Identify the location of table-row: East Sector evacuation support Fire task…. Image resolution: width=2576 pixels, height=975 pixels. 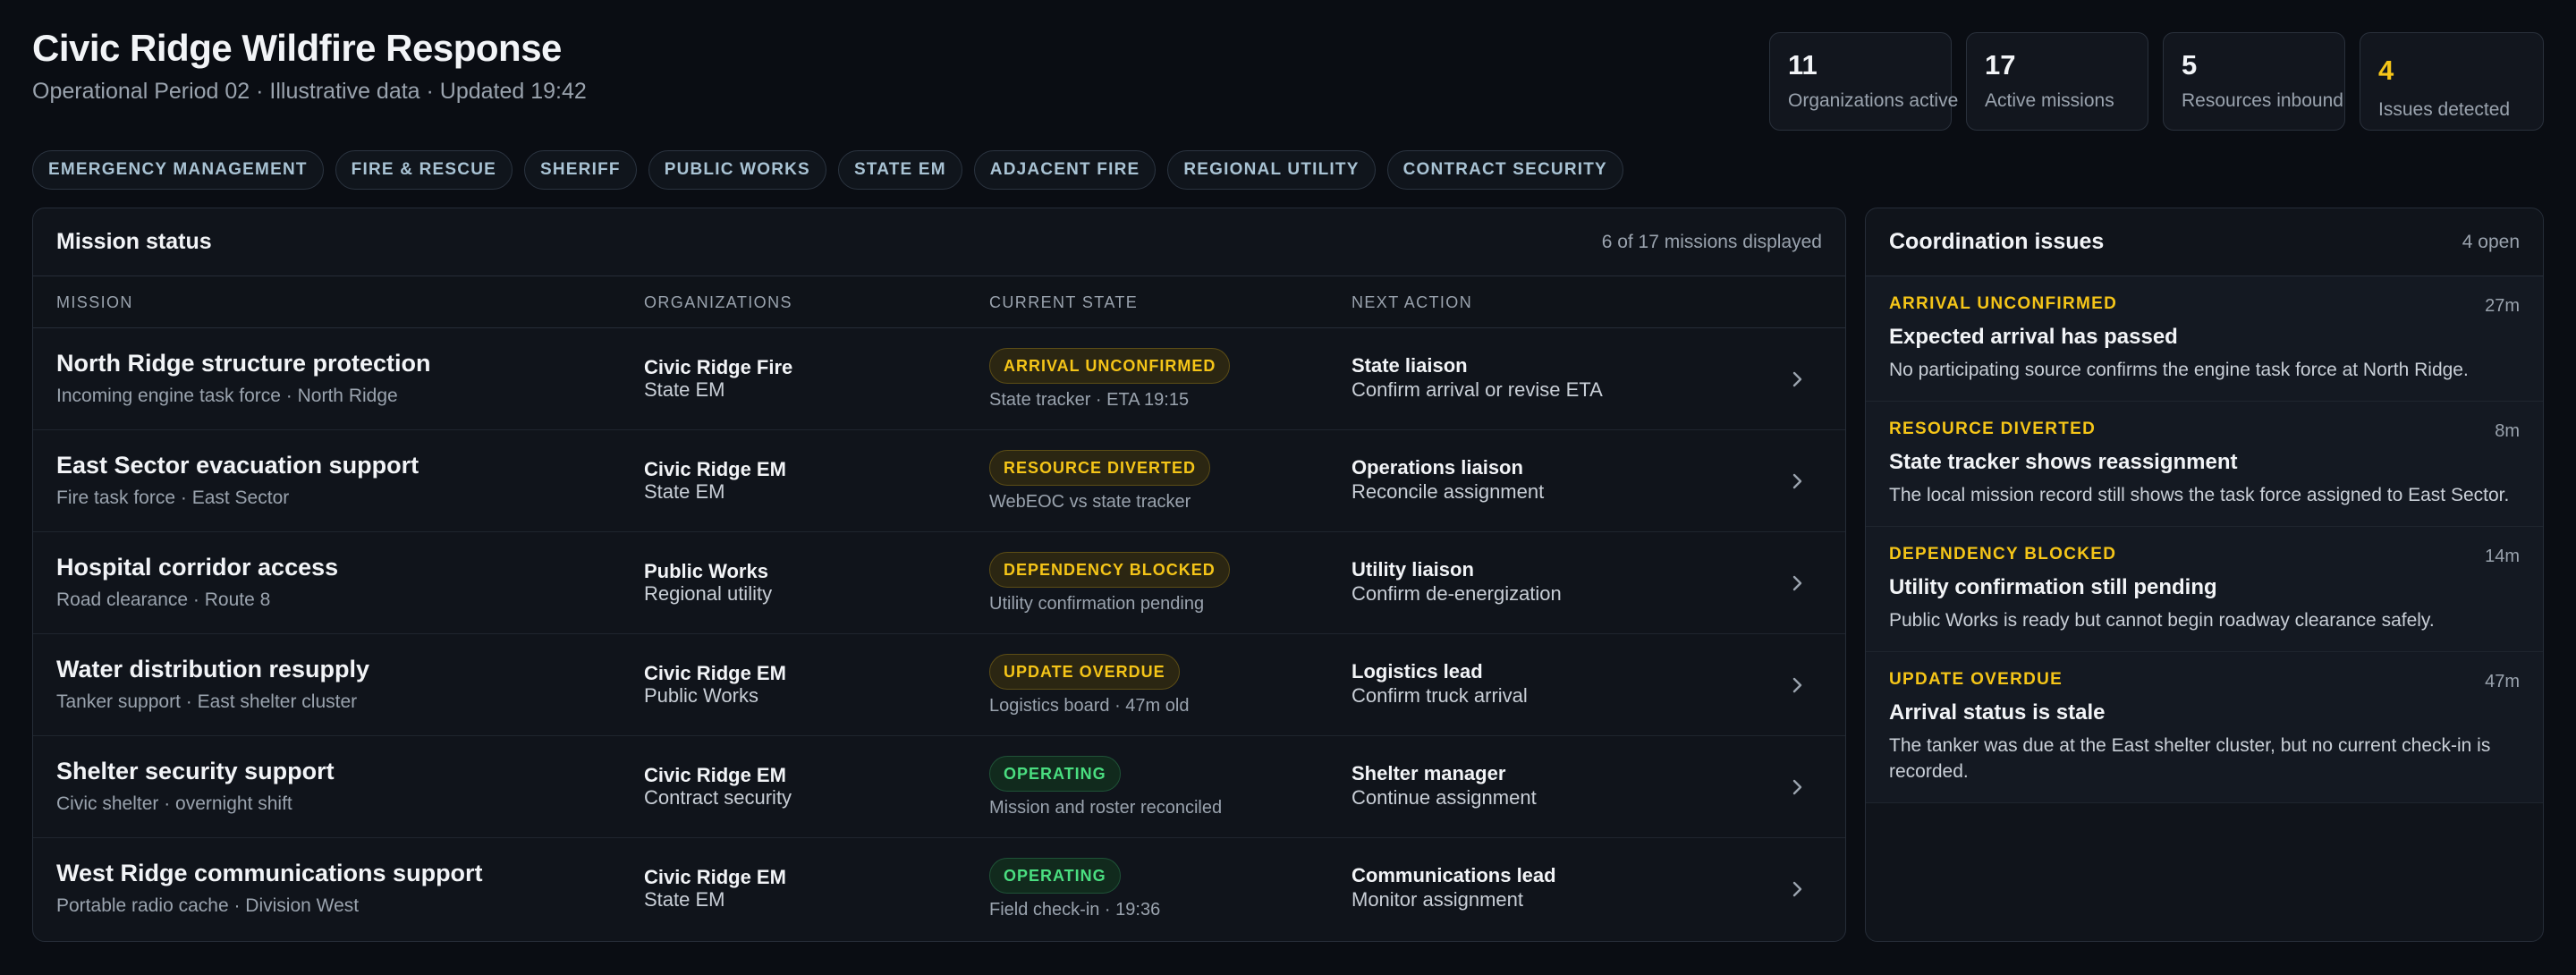
(939, 481).